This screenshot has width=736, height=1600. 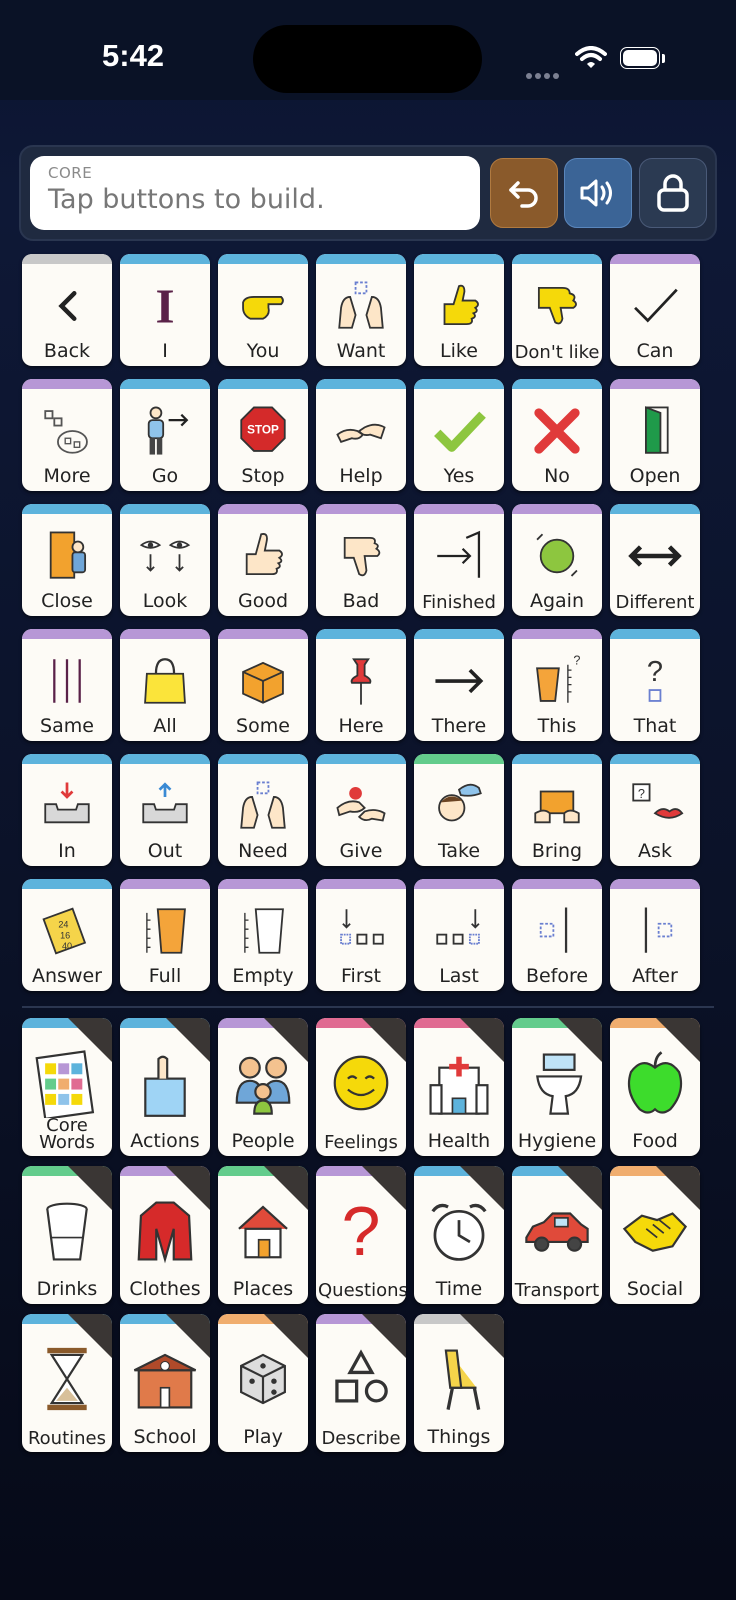 I want to click on tile-label: Actions, so click(x=165, y=1141).